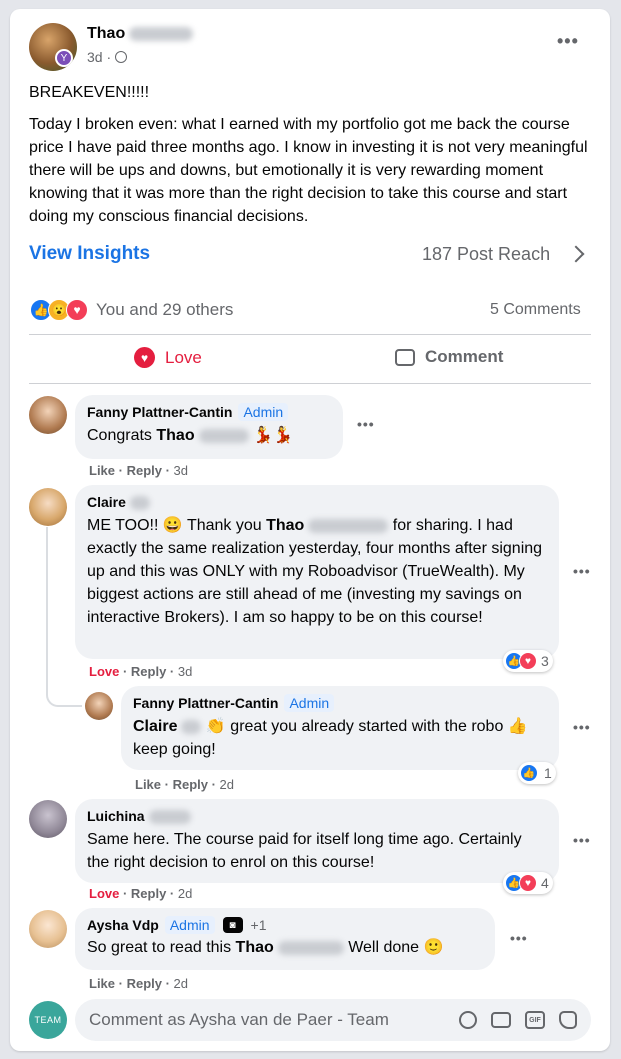 The image size is (621, 1059). Describe the element at coordinates (123, 925) in the screenshot. I see `comment-author: Aysha Vdp` at that location.